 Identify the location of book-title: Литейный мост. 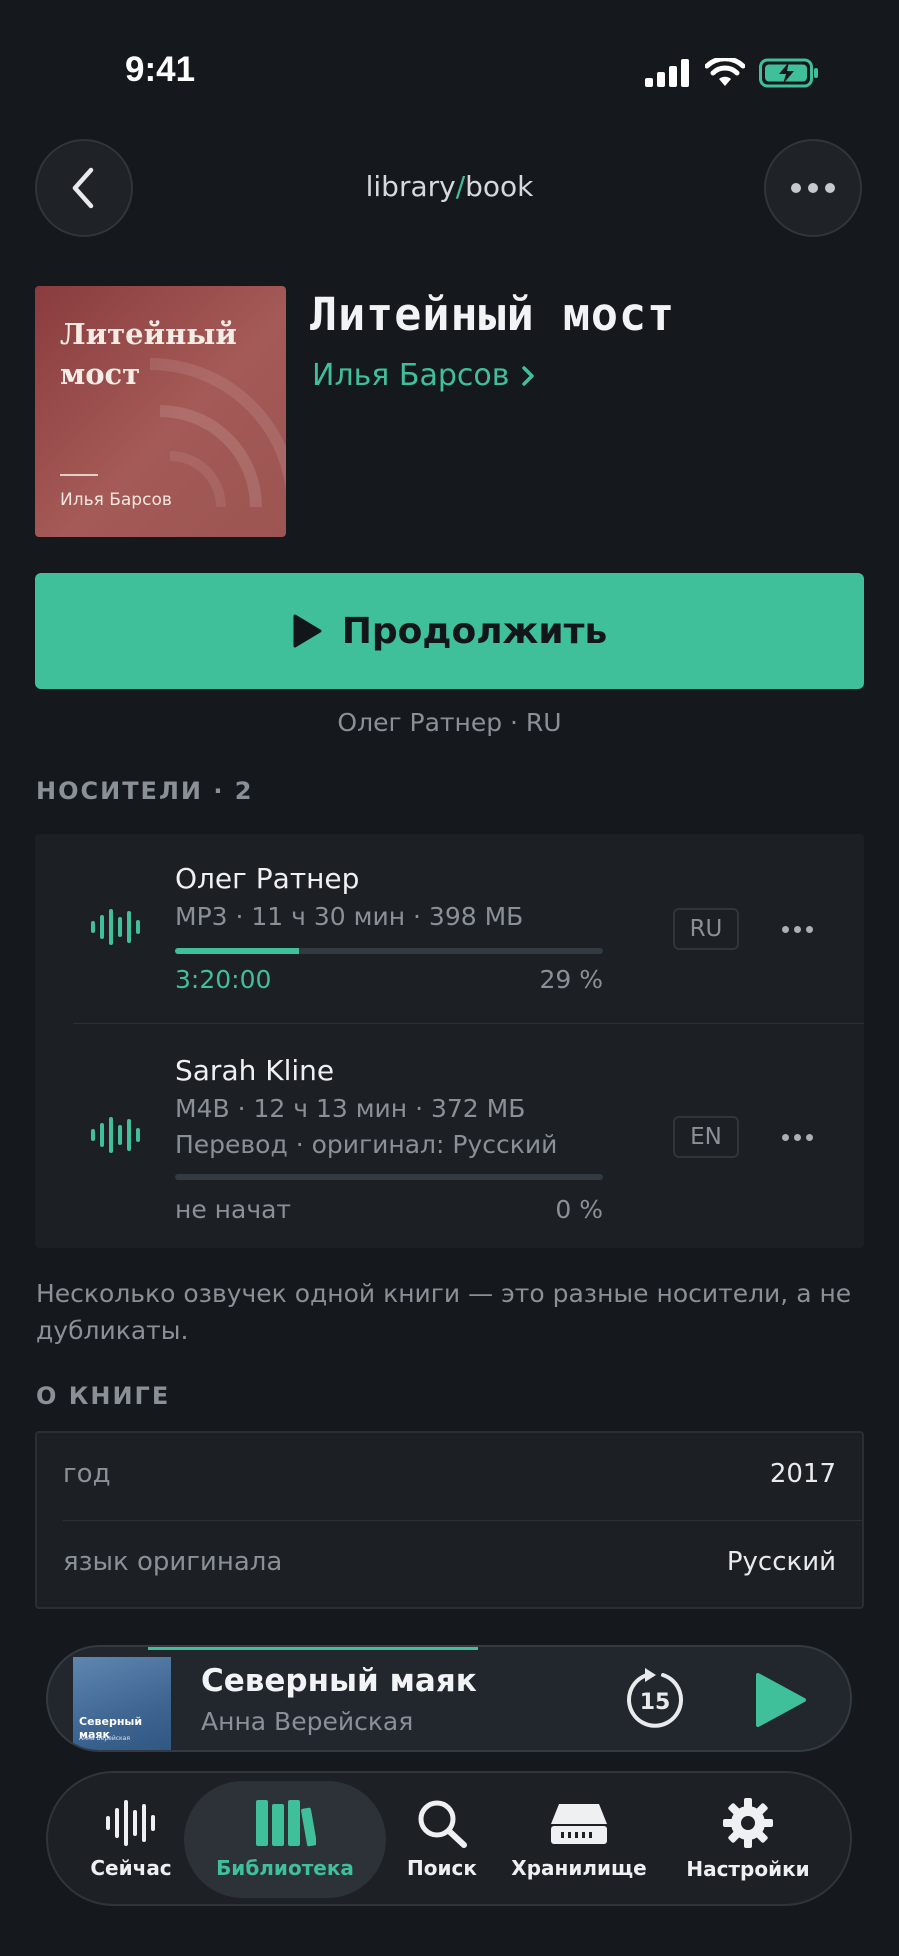
(493, 314).